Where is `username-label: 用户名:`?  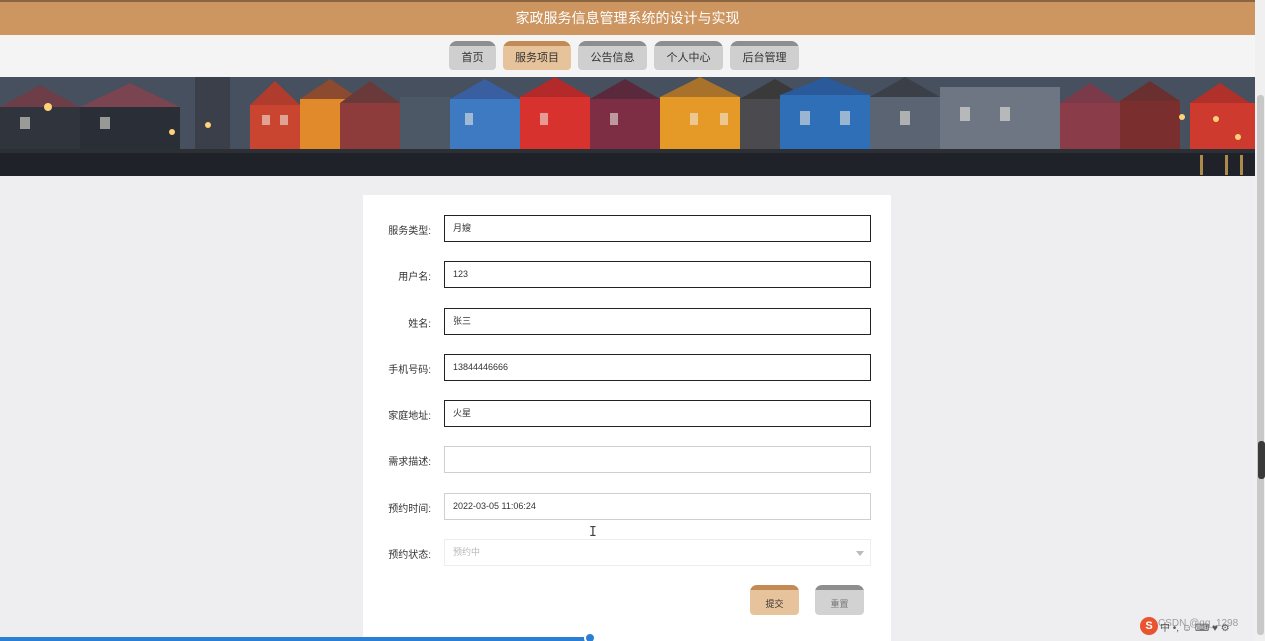
username-label: 用户名: is located at coordinates (414, 277).